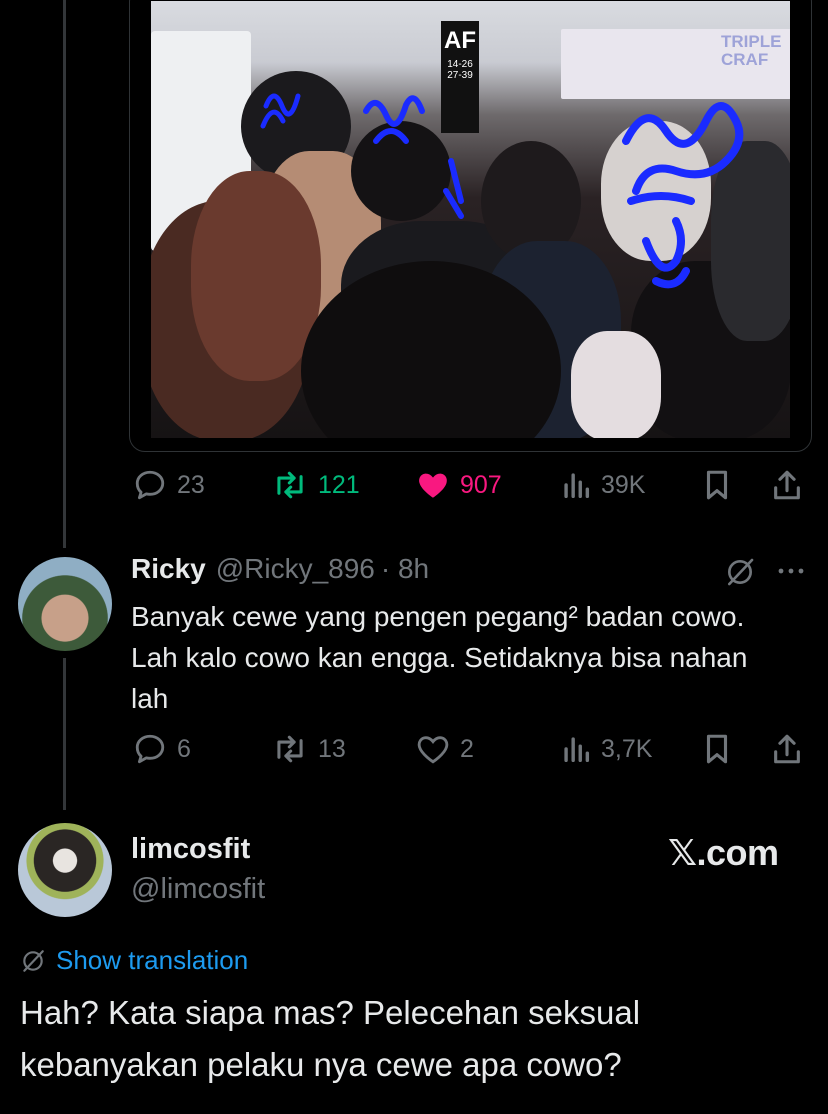 The width and height of the screenshot is (828, 1114). What do you see at coordinates (791, 571) in the screenshot?
I see `more-icon` at bounding box center [791, 571].